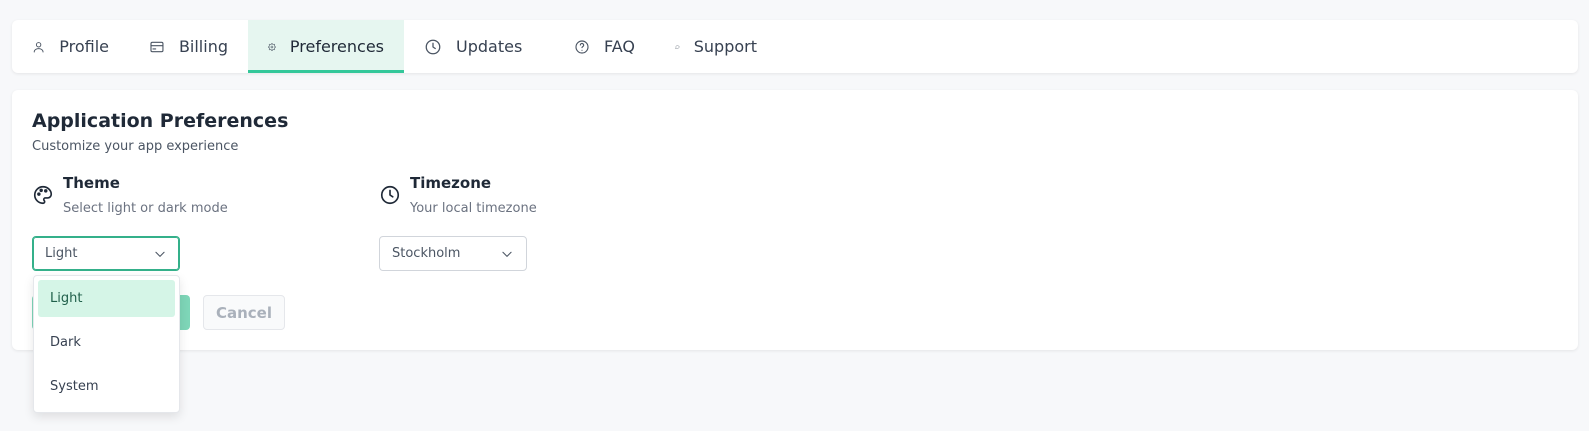 The image size is (1589, 431). I want to click on timezone-select-value: Stockholm, so click(426, 253).